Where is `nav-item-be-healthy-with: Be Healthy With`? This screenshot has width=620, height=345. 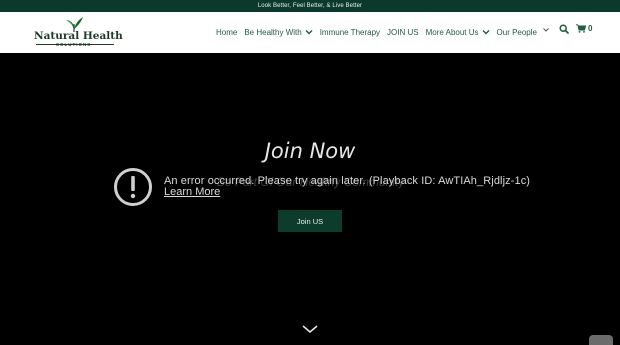
nav-item-be-healthy-with: Be Healthy With is located at coordinates (278, 32).